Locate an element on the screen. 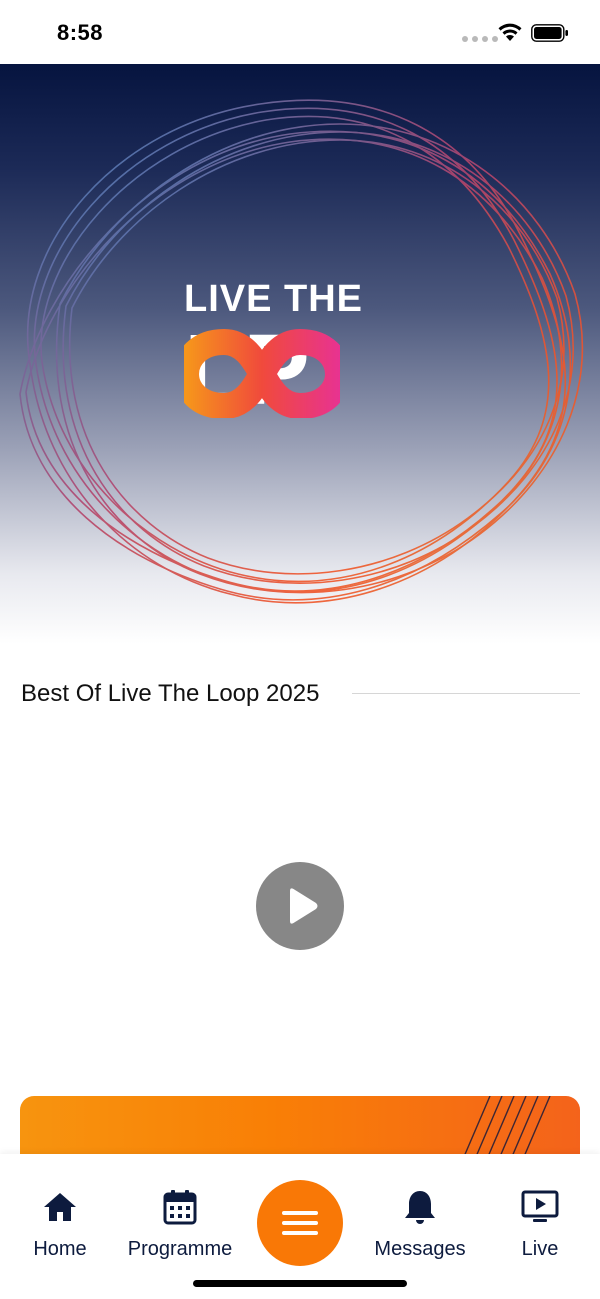 Image resolution: width=600 pixels, height=1299 pixels. status-bar: 8:58 is located at coordinates (300, 32).